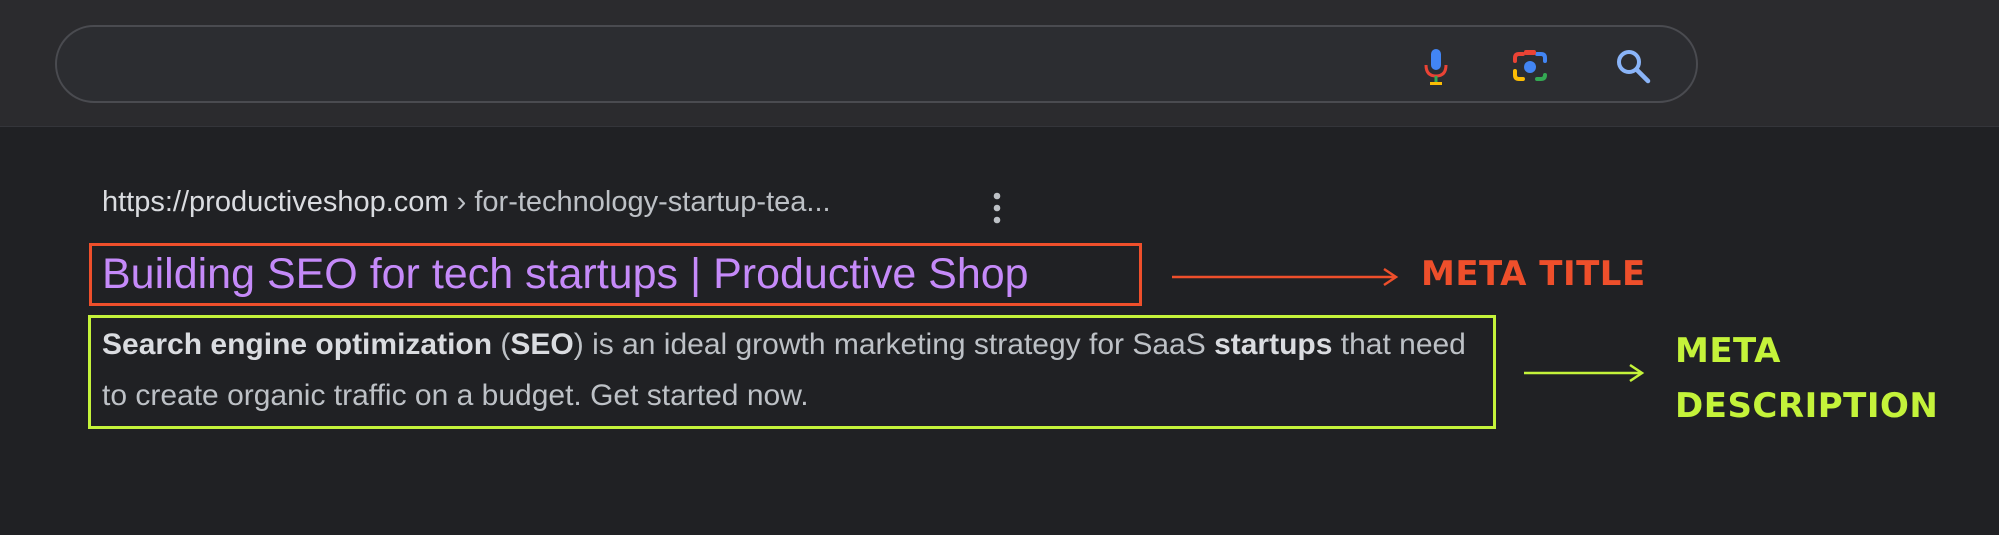 The image size is (1999, 535). Describe the element at coordinates (753, 66) in the screenshot. I see `search-input` at that location.